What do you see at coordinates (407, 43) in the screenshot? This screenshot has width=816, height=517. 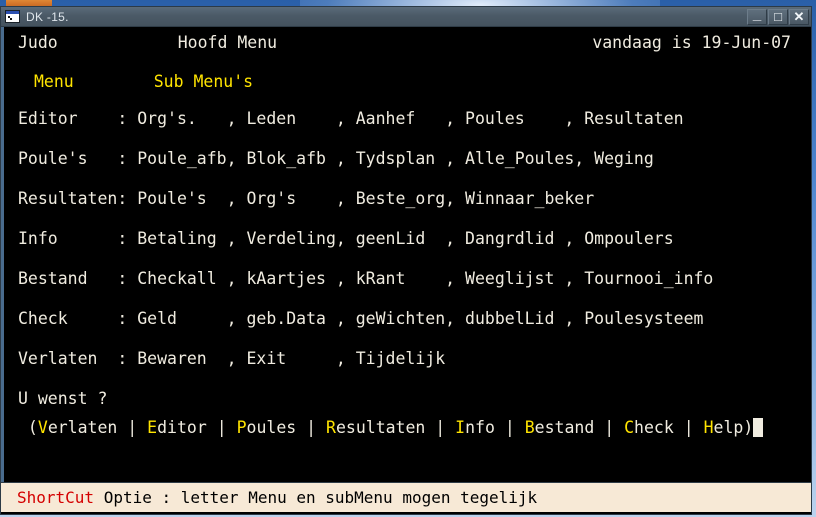 I see `screen-header: Judo Hoofd Menu vandaag is 19-Jun-07` at bounding box center [407, 43].